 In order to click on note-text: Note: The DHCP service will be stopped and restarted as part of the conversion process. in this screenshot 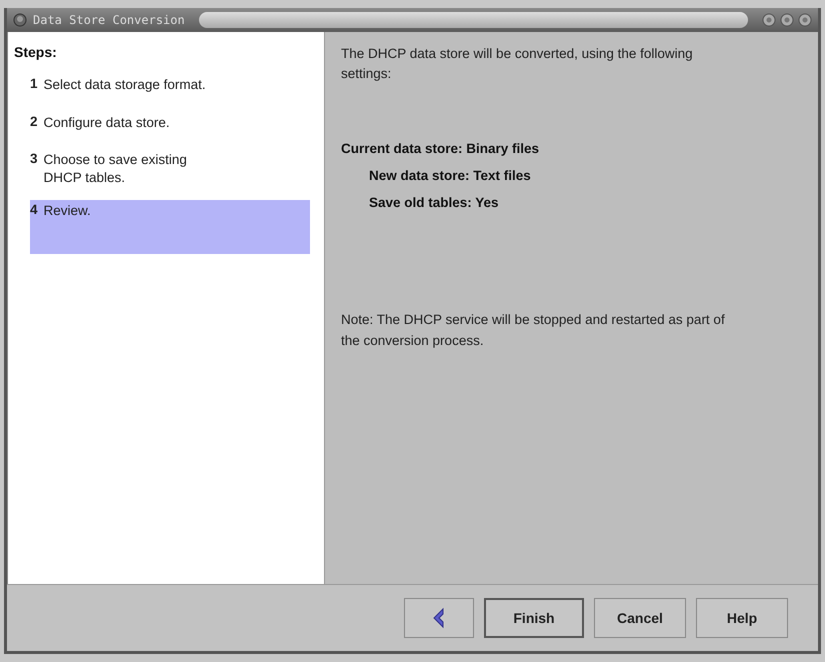, I will do `click(533, 330)`.